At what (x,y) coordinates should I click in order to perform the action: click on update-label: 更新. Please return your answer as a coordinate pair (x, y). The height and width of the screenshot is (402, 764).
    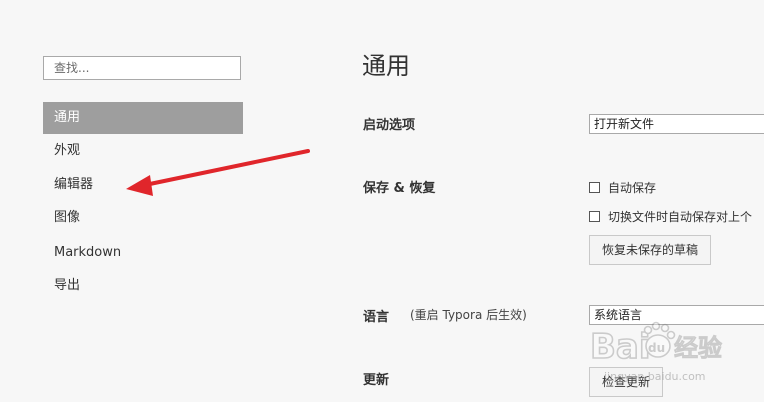
    Looking at the image, I should click on (376, 380).